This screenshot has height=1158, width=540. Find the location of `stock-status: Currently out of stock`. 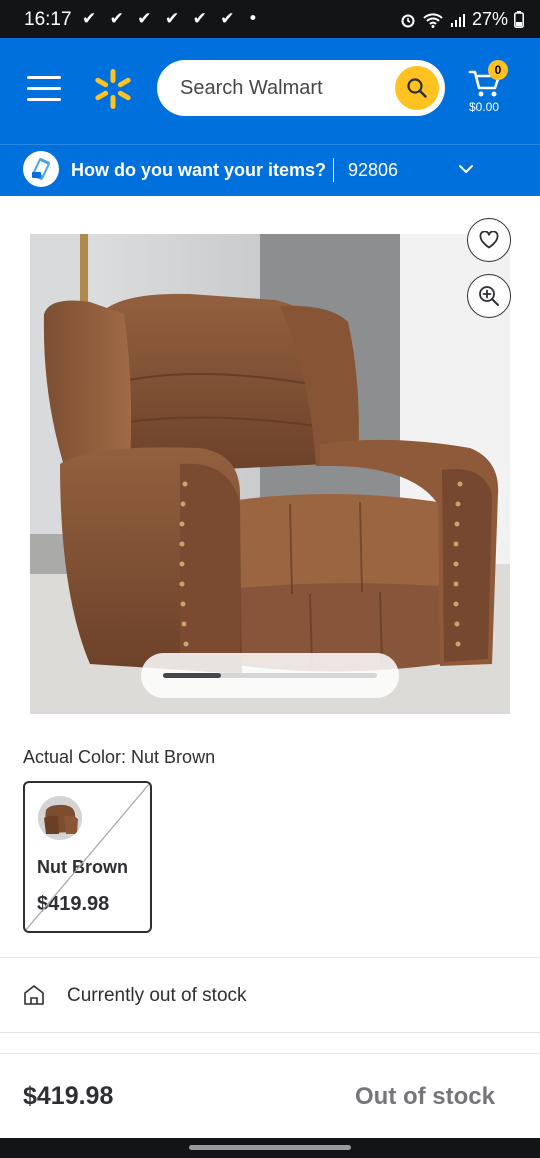

stock-status: Currently out of stock is located at coordinates (157, 995).